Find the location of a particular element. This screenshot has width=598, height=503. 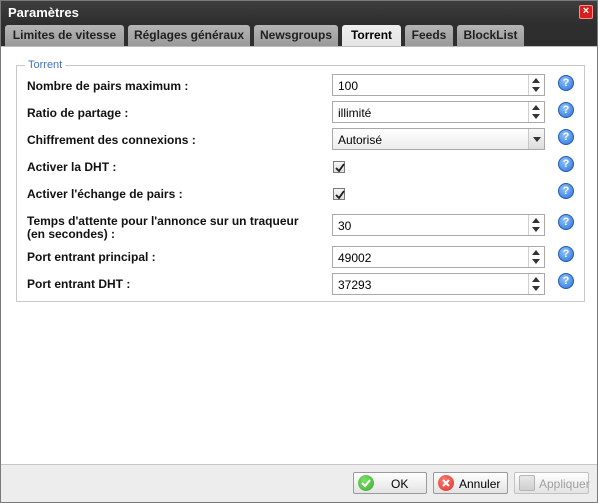

main-port-value: 49002 is located at coordinates (355, 258).